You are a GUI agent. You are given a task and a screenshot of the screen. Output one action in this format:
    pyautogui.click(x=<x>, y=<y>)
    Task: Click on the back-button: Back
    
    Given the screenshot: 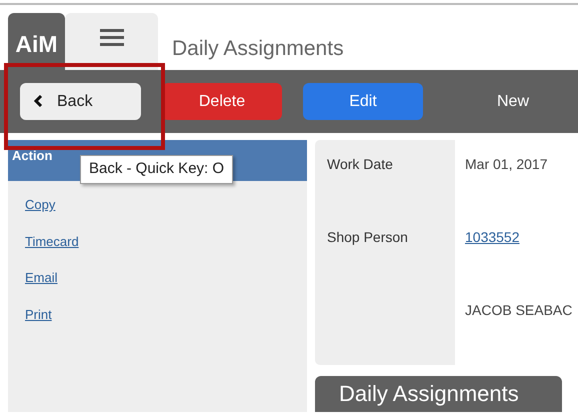 What is the action you would take?
    pyautogui.click(x=80, y=101)
    